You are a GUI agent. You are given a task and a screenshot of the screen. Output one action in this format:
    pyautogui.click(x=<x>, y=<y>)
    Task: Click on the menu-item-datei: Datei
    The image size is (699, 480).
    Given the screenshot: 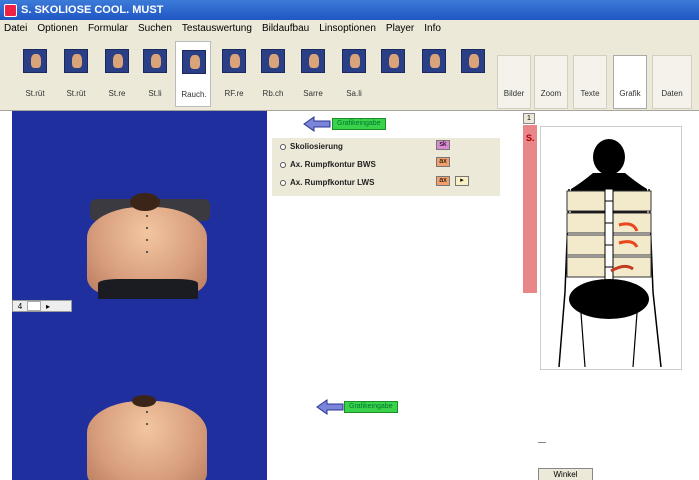 What is the action you would take?
    pyautogui.click(x=15, y=28)
    